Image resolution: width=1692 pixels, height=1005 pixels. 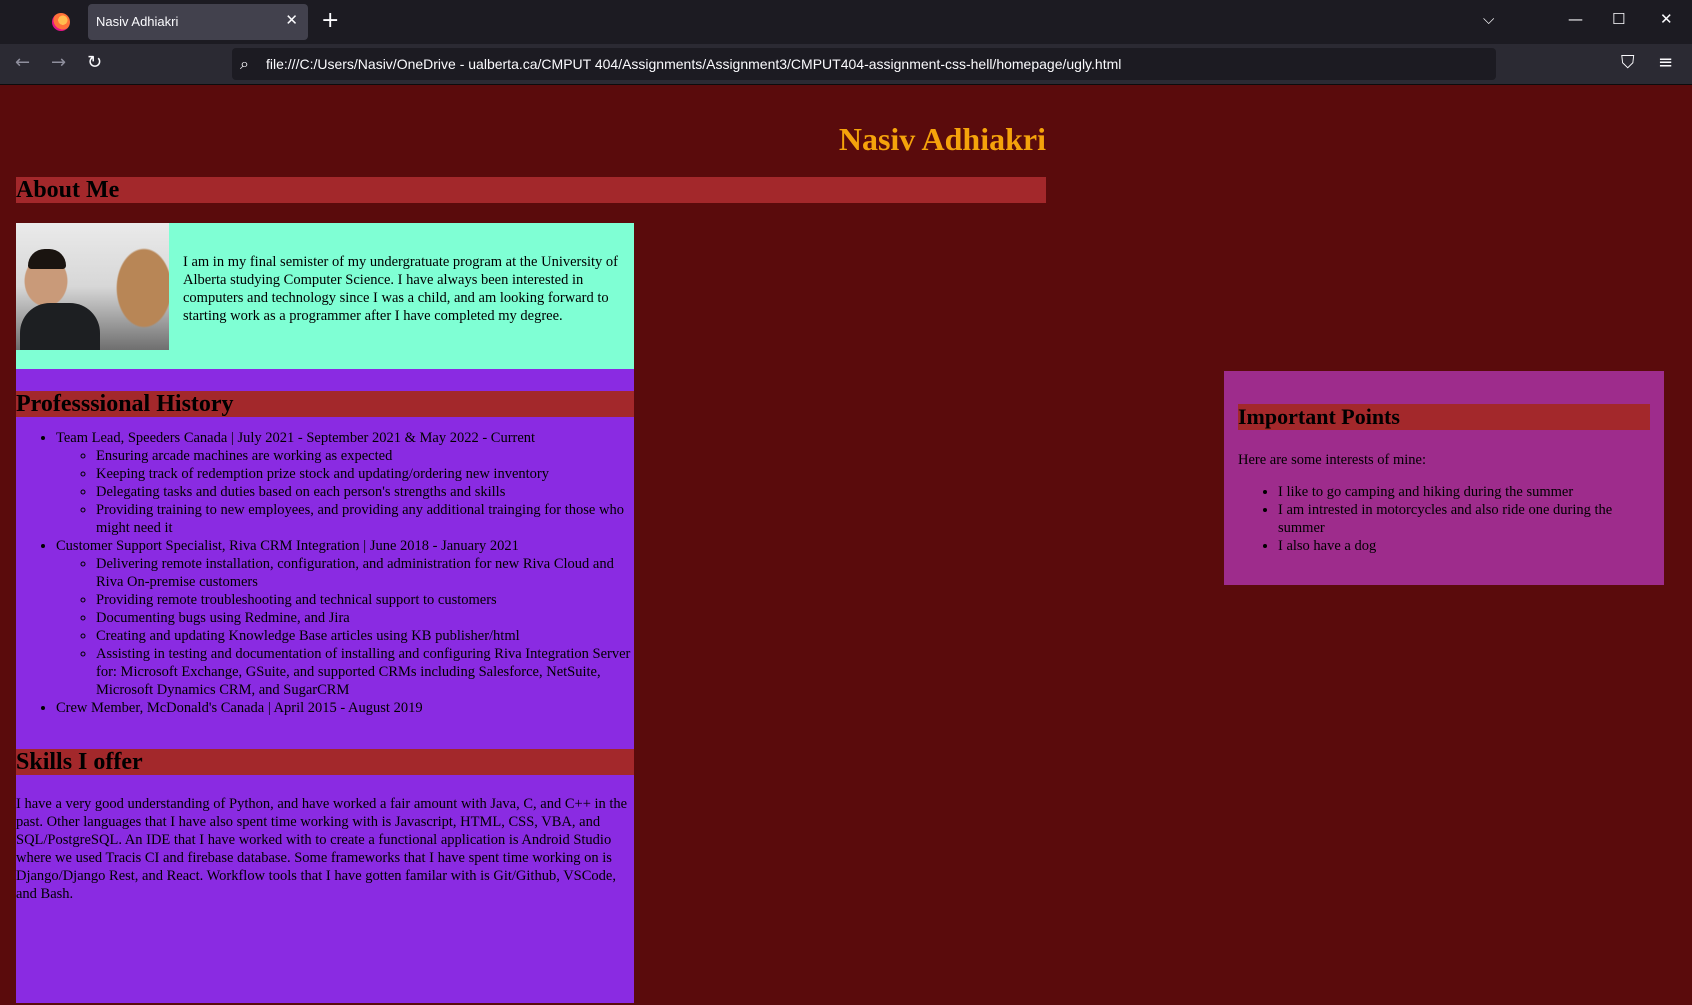 I want to click on pocket-icon: ⛉, so click(x=1628, y=63).